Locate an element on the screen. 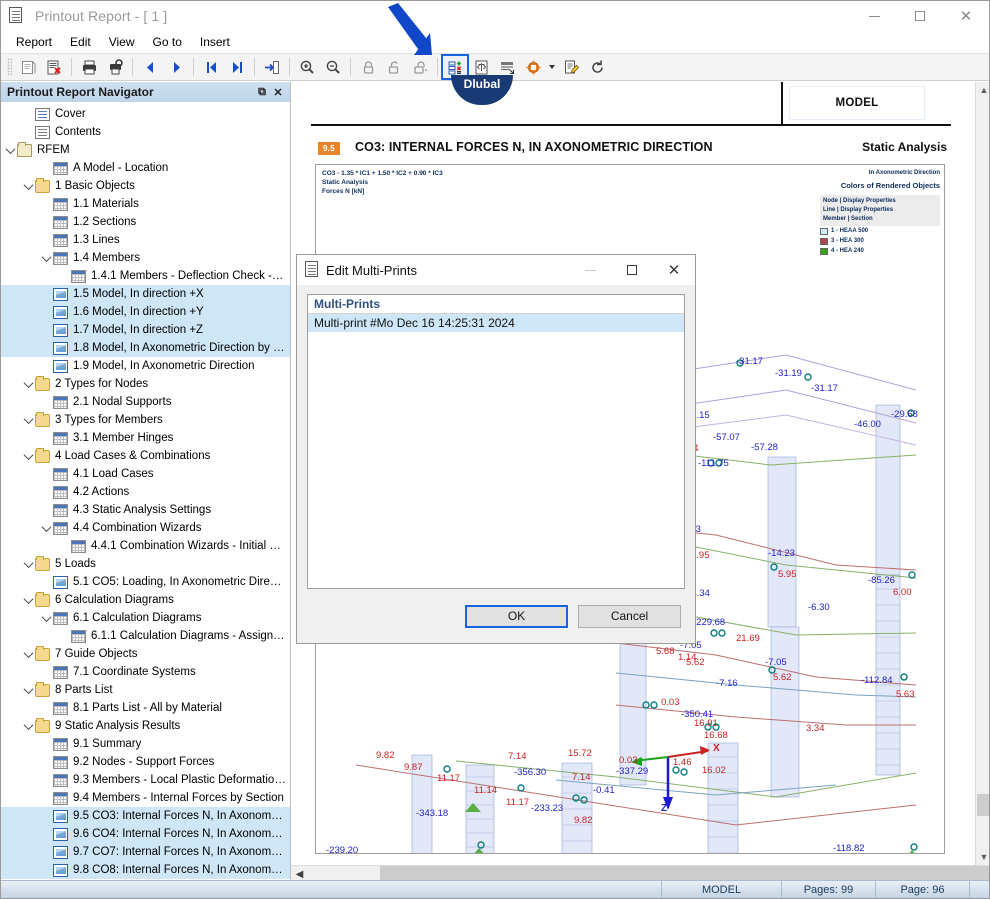 The height and width of the screenshot is (899, 990). tree-item: 7 Guide Objects is located at coordinates (145, 654).